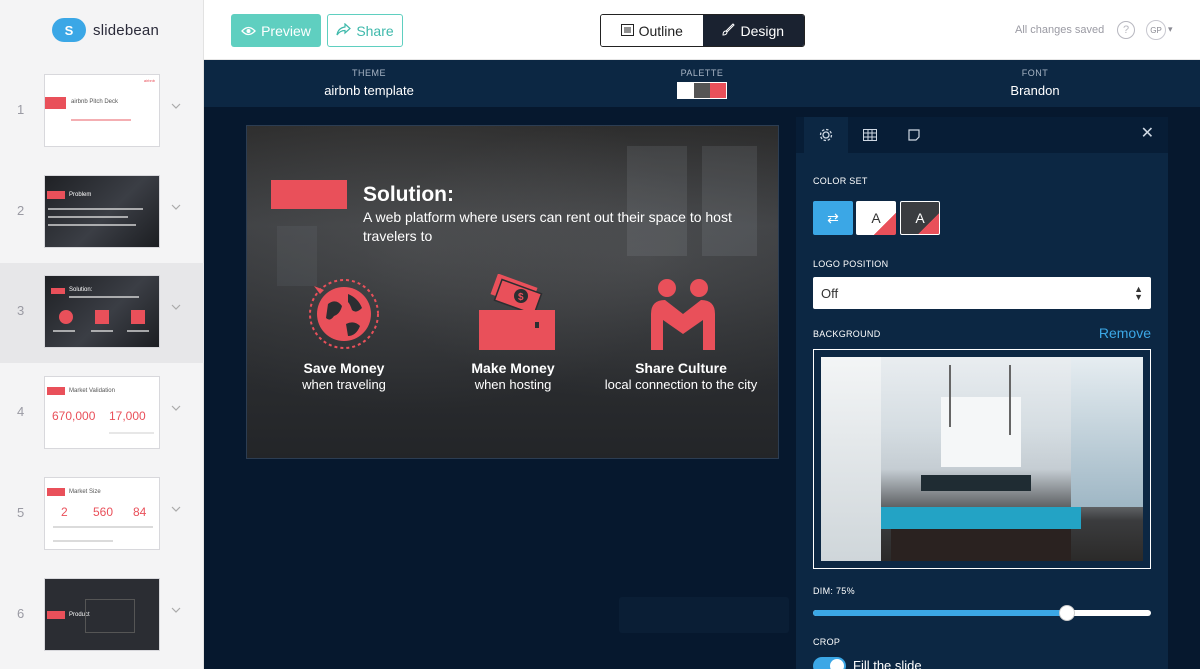 The image size is (1200, 669). I want to click on slide-thumbnail: Problem, so click(102, 211).